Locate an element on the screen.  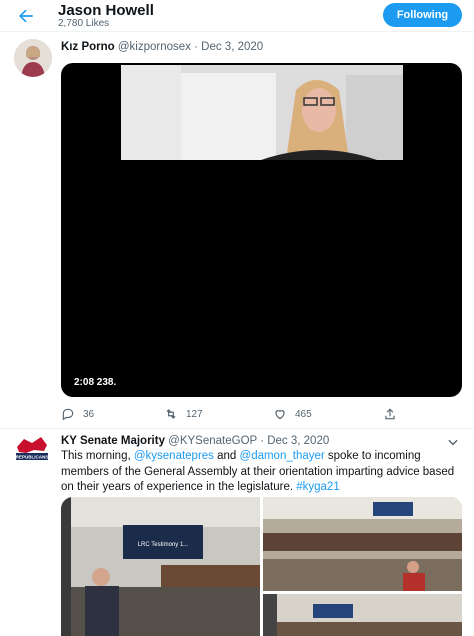
tweet-actions: 36 127 465 is located at coordinates (237, 414).